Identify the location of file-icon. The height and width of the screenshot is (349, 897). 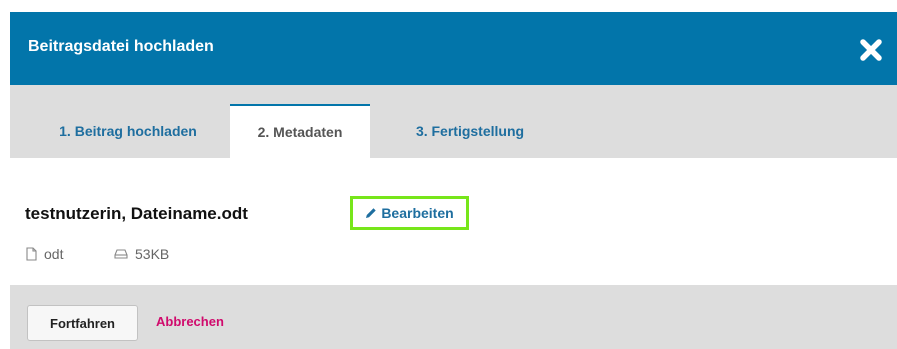
(31, 254).